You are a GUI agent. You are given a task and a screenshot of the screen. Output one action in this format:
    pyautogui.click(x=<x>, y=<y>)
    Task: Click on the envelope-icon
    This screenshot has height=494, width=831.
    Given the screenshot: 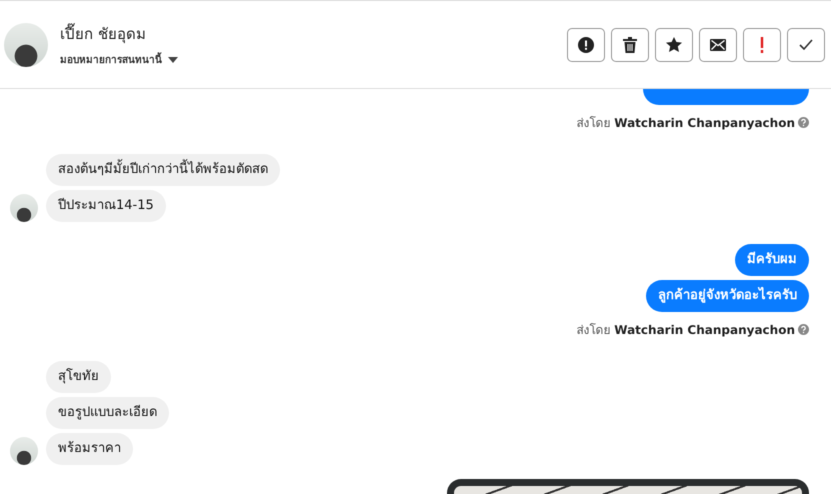 What is the action you would take?
    pyautogui.click(x=718, y=44)
    